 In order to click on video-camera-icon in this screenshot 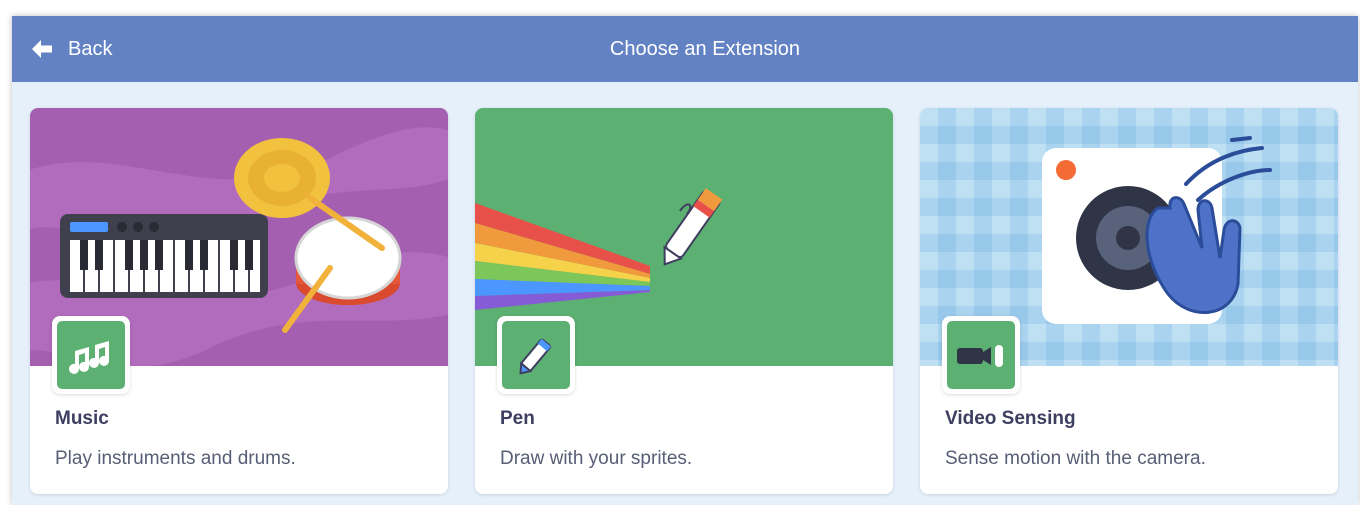, I will do `click(980, 356)`.